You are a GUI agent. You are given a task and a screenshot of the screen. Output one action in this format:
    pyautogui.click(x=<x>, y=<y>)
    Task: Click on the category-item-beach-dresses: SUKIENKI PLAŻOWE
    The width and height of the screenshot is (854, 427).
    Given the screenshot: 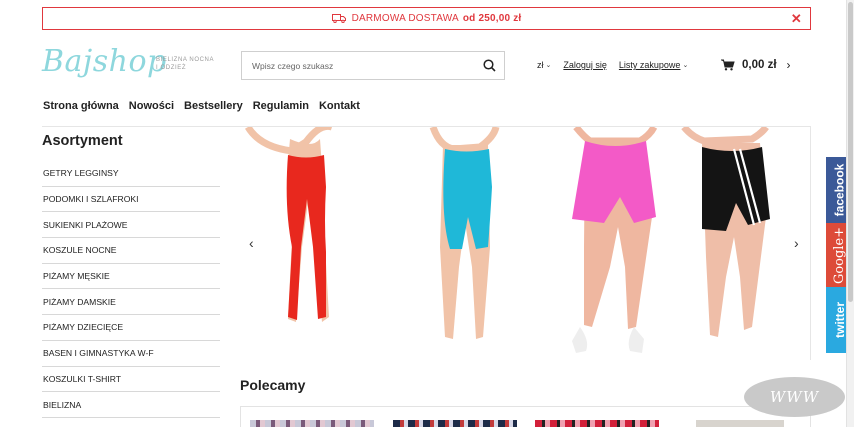 What is the action you would take?
    pyautogui.click(x=131, y=225)
    